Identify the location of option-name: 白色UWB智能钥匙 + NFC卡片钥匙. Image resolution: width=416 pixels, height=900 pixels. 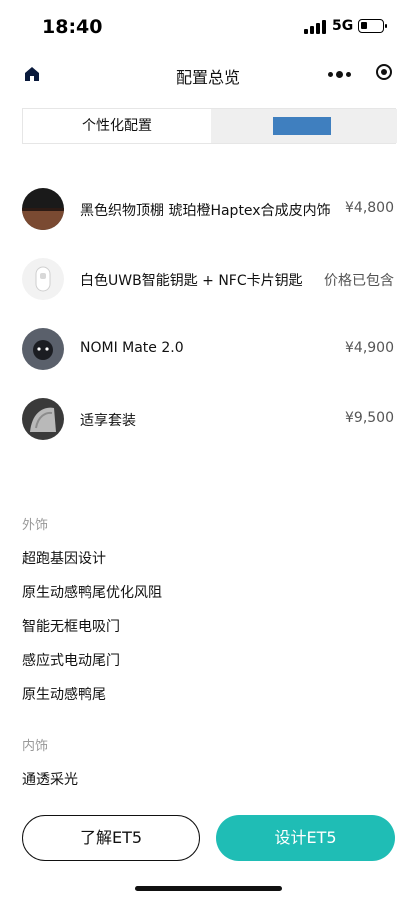
(191, 281).